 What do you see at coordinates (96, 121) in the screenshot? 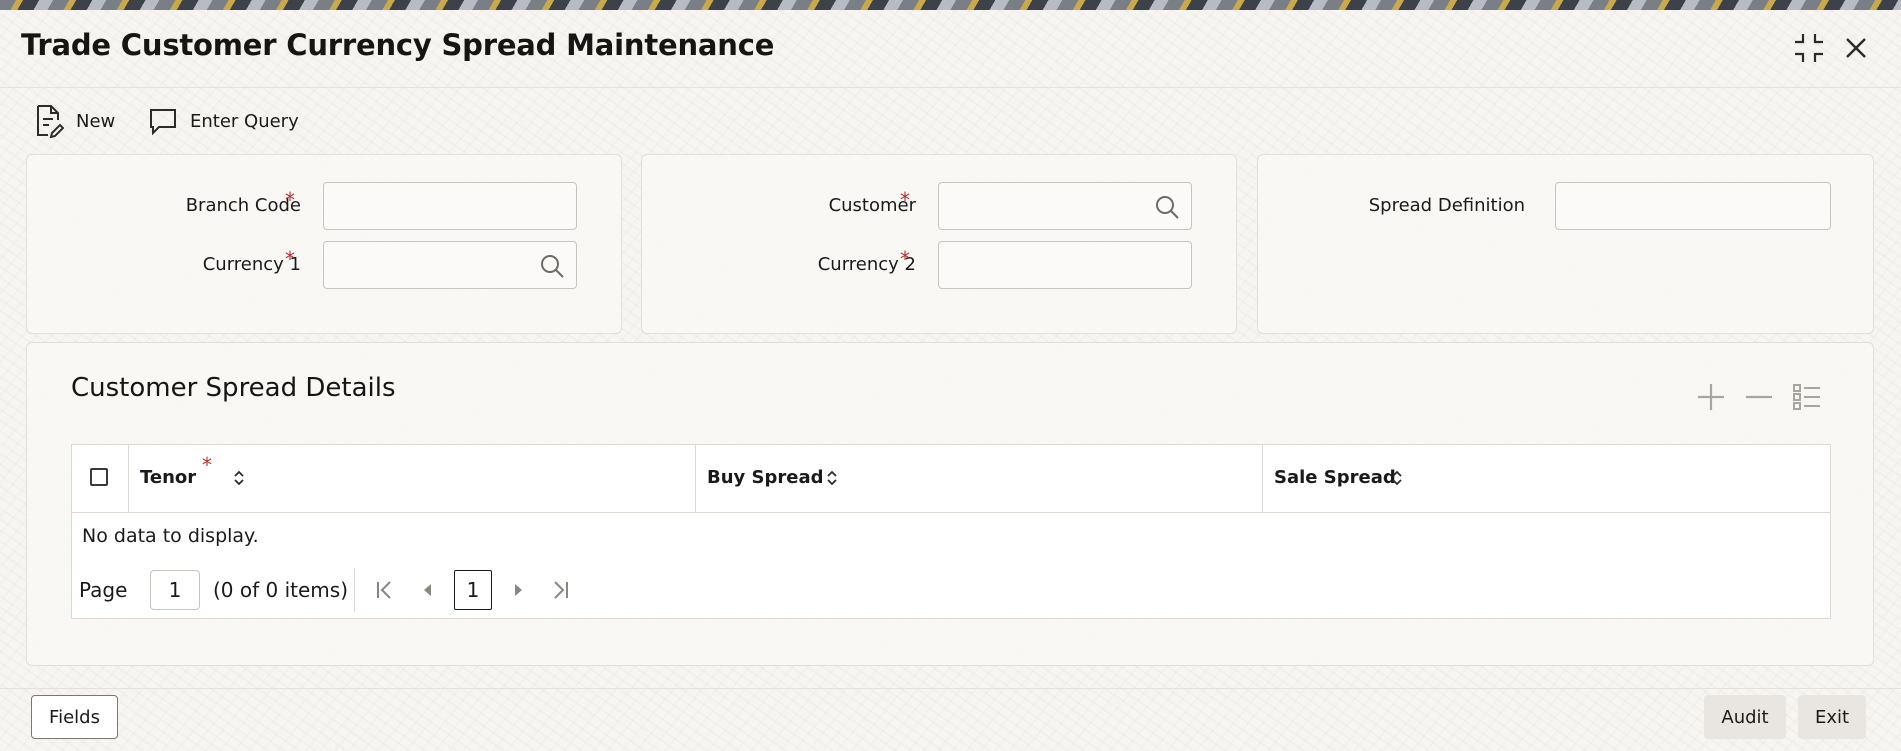
I see `new-label: New` at bounding box center [96, 121].